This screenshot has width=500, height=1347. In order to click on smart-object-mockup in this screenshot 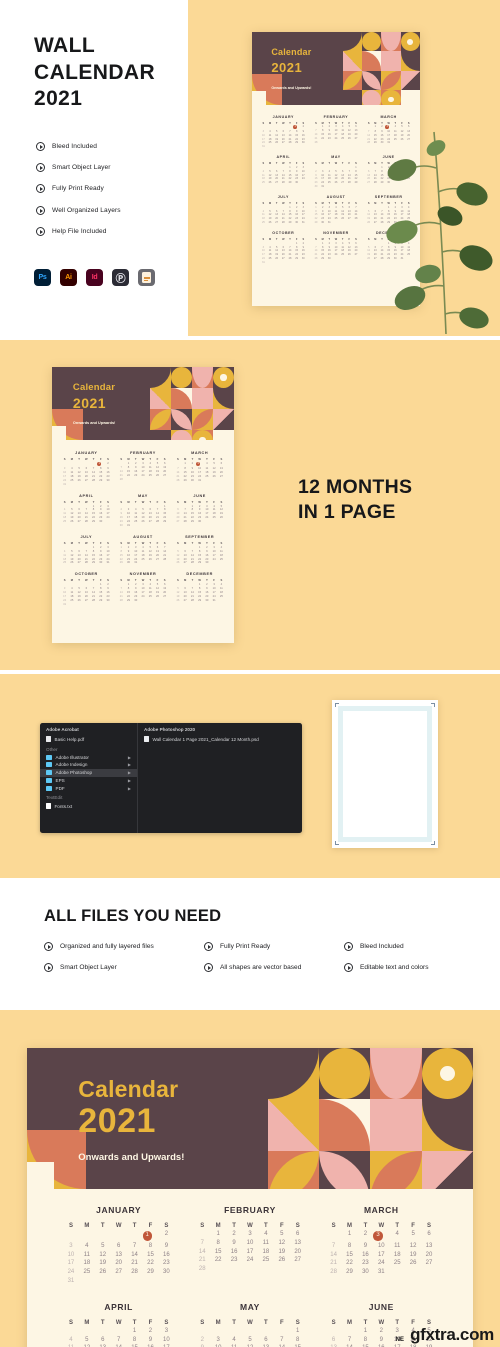, I will do `click(385, 774)`.